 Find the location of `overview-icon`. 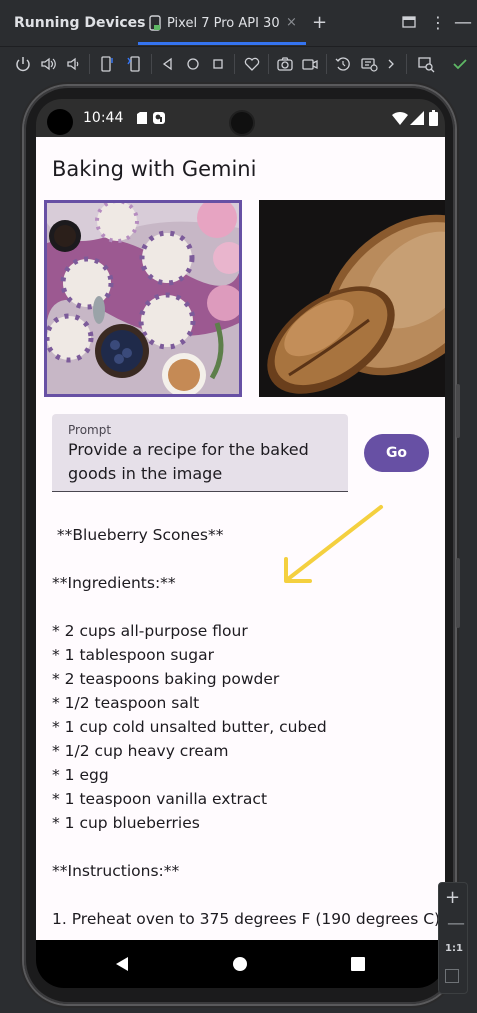

overview-icon is located at coordinates (218, 64).